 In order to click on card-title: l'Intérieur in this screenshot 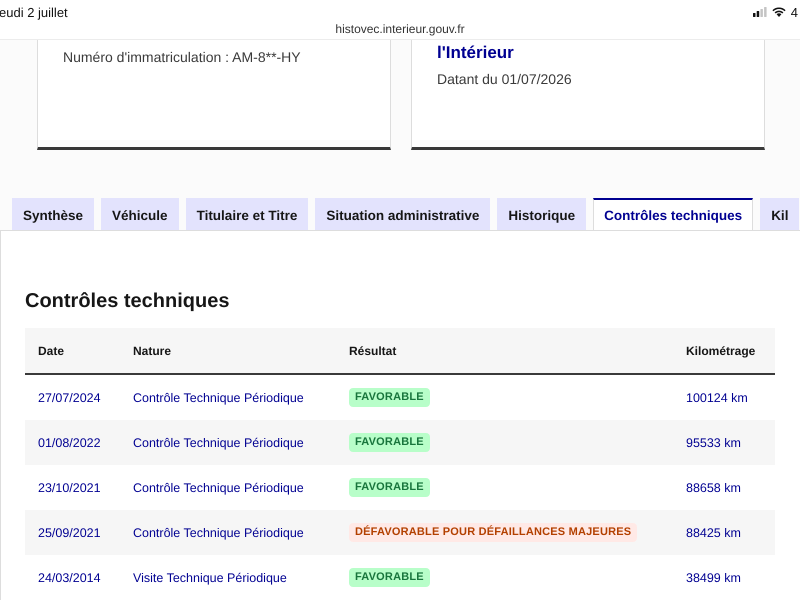, I will do `click(476, 53)`.